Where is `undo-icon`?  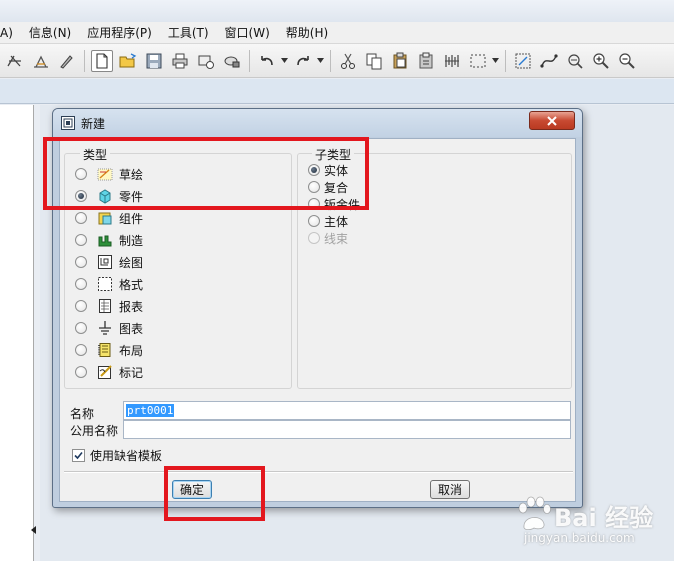
undo-icon is located at coordinates (267, 61).